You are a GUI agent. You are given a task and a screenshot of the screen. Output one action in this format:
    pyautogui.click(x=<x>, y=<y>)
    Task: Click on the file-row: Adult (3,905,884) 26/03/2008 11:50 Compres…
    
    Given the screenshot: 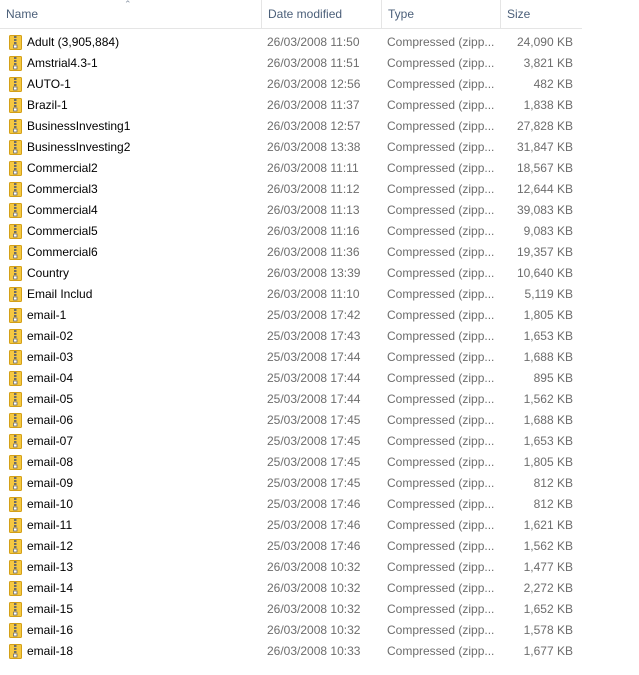 What is the action you would take?
    pyautogui.click(x=300, y=42)
    